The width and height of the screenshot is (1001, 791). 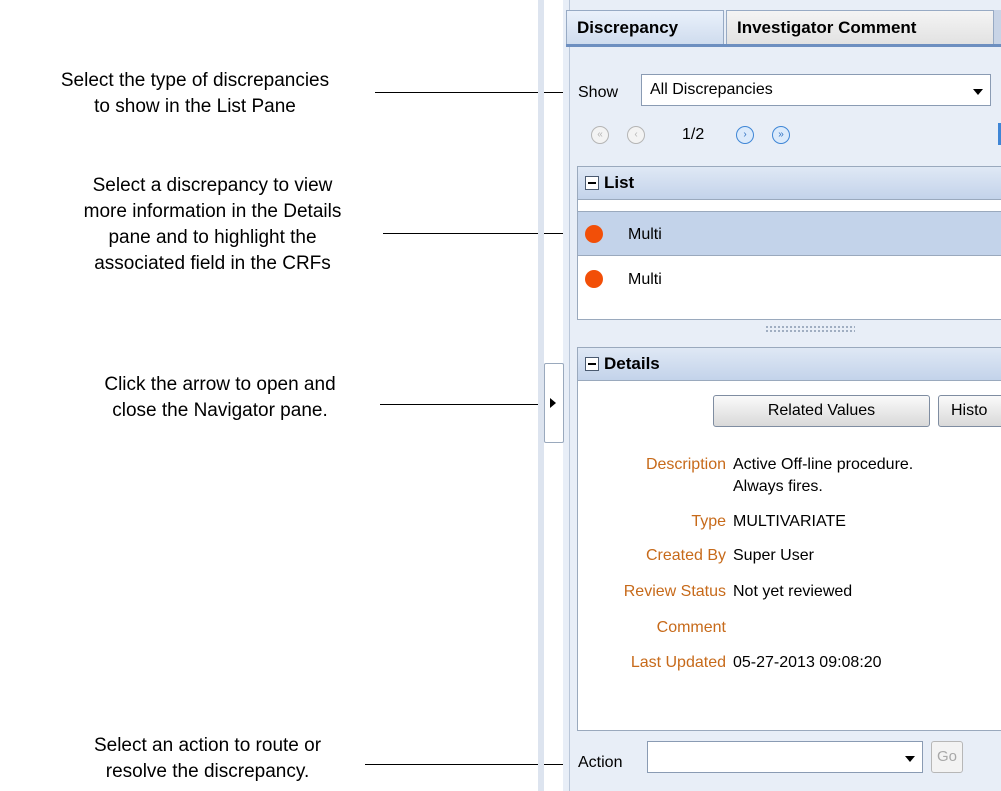 What do you see at coordinates (471, 764) in the screenshot?
I see `leader-line-action` at bounding box center [471, 764].